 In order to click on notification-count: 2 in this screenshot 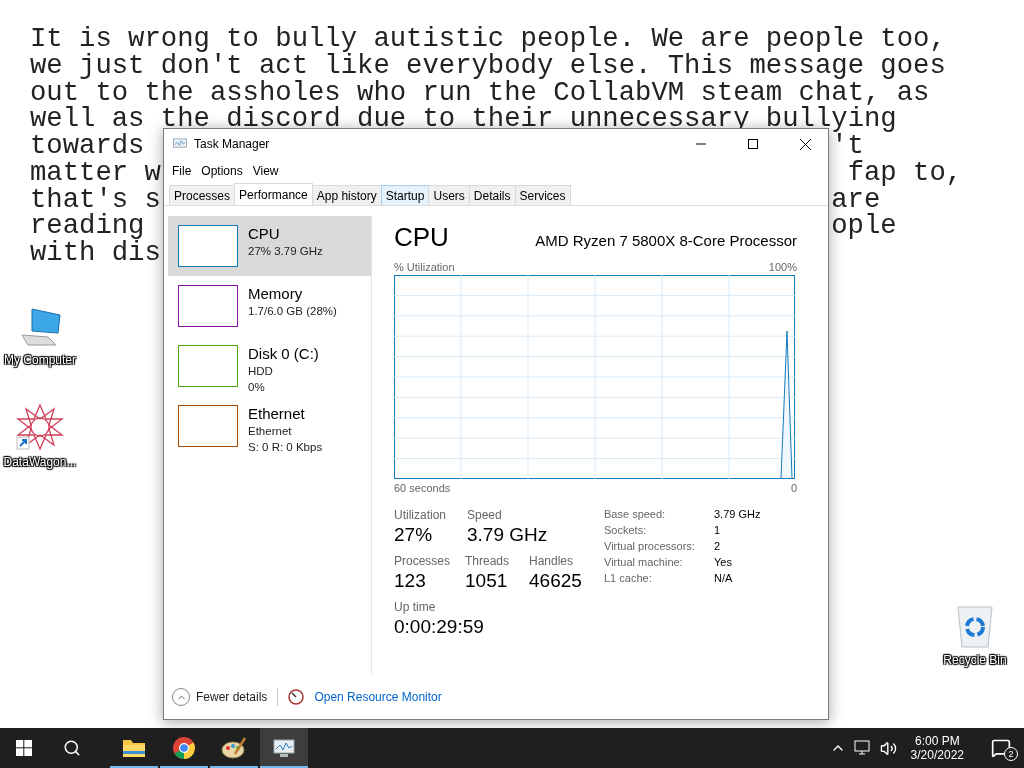, I will do `click(1011, 754)`.